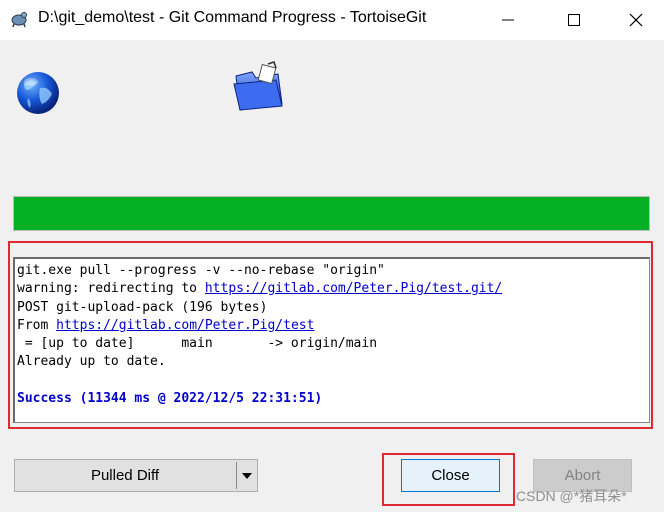  I want to click on chevron-down-icon, so click(247, 475).